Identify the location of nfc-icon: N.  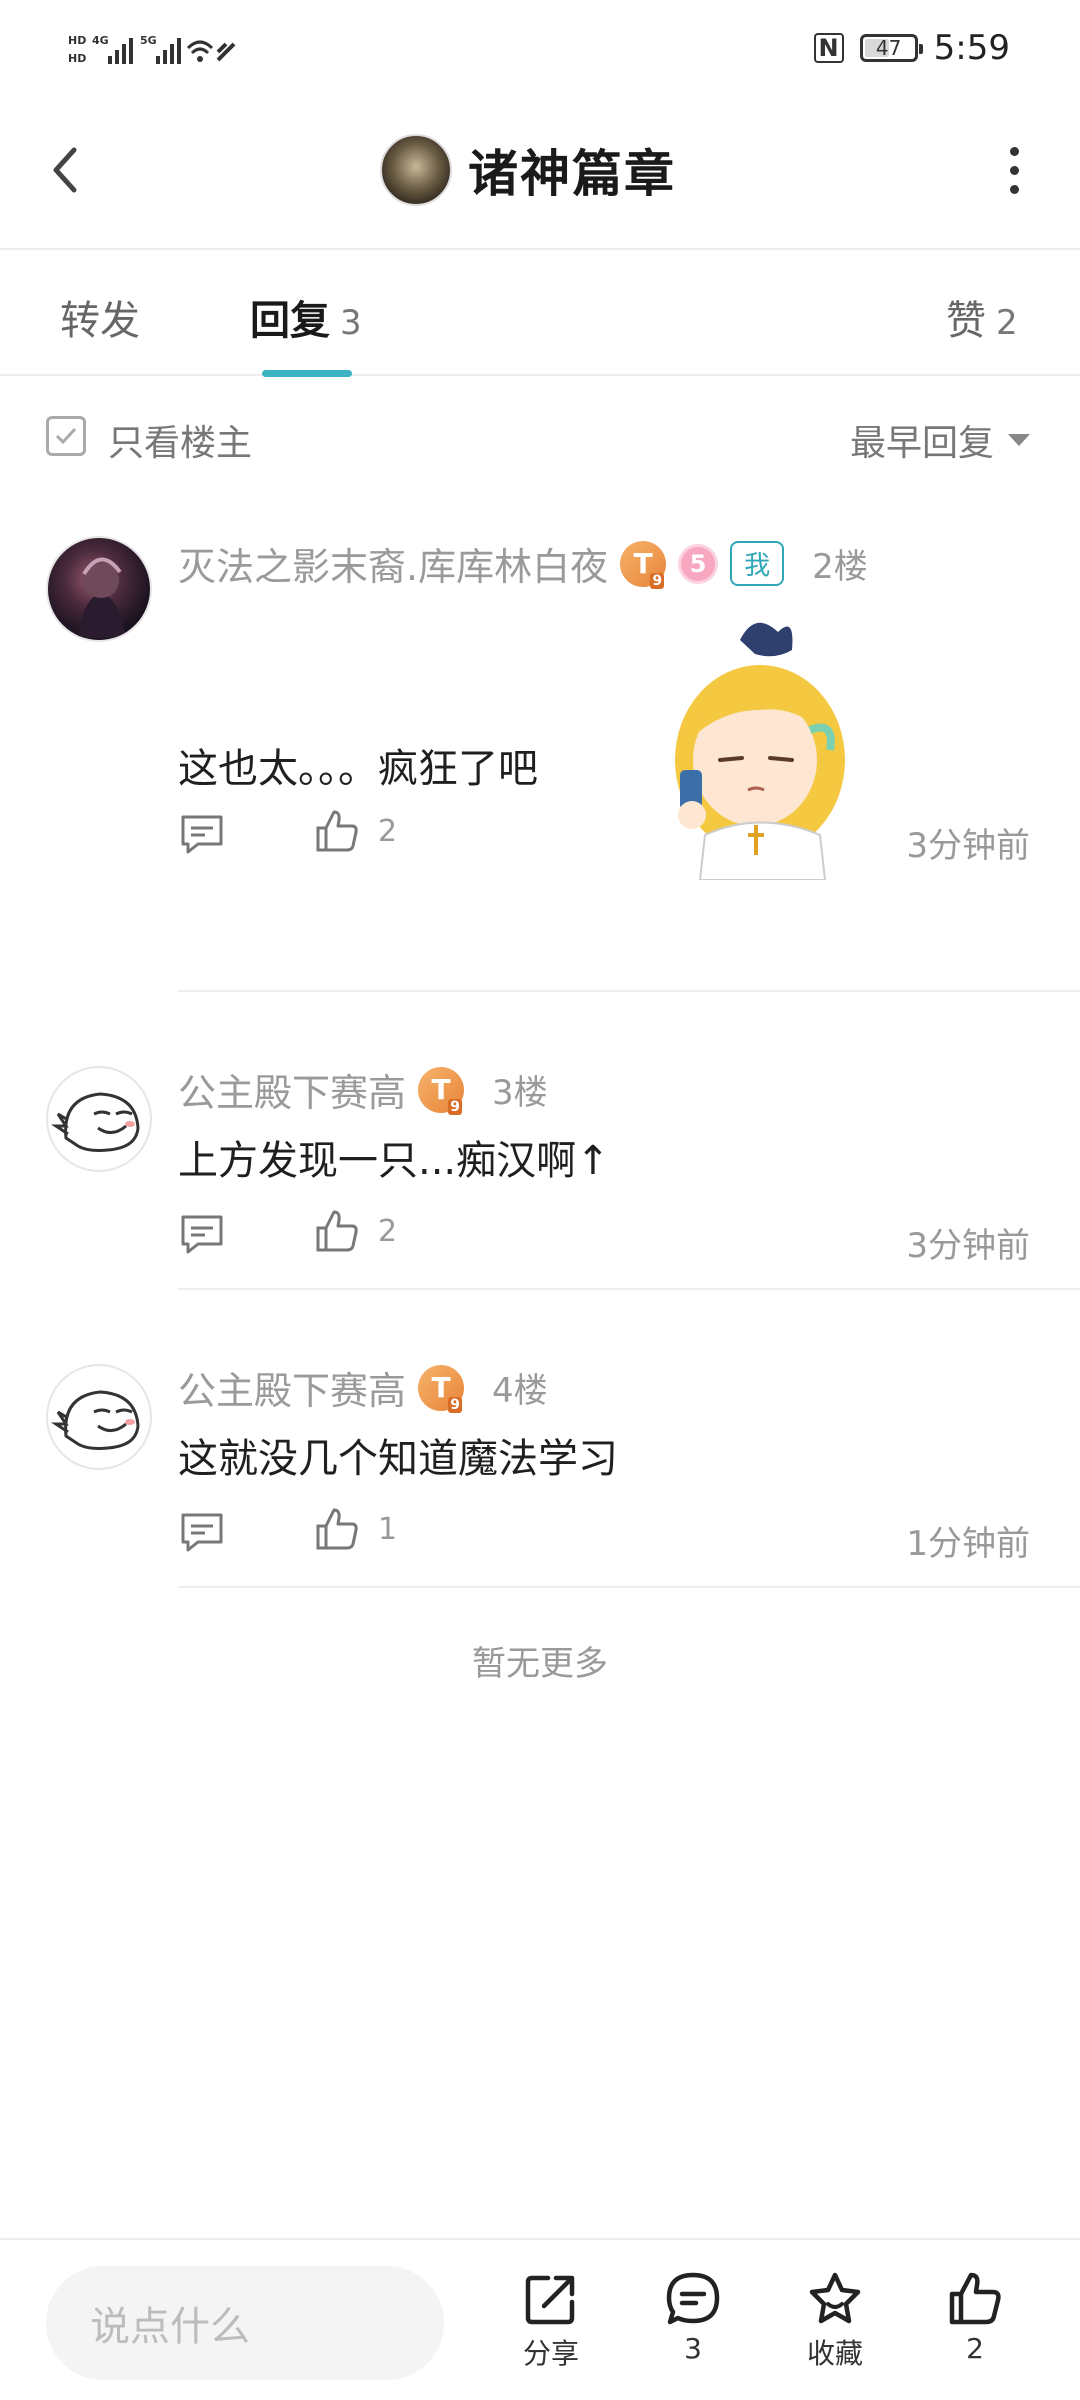
(828, 48).